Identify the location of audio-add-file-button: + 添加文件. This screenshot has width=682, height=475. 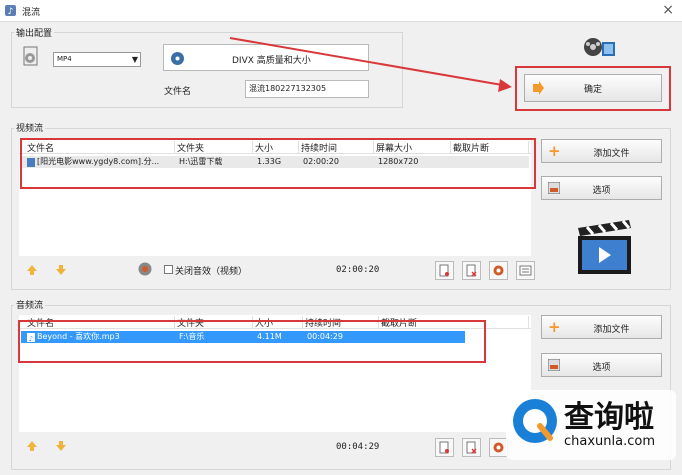
(601, 327).